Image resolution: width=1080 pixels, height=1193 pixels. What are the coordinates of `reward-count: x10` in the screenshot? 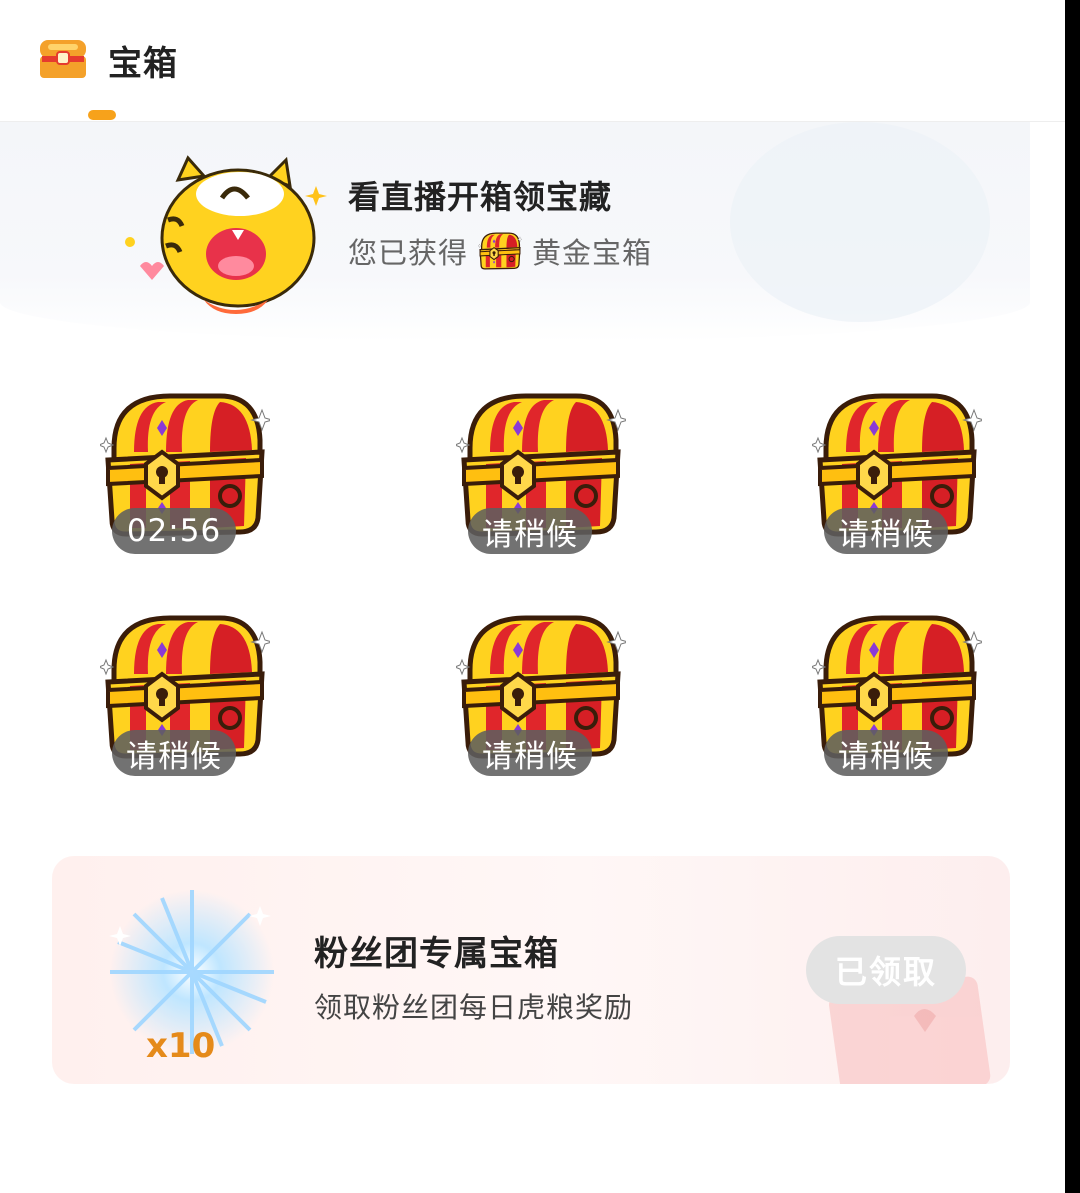 It's located at (181, 1046).